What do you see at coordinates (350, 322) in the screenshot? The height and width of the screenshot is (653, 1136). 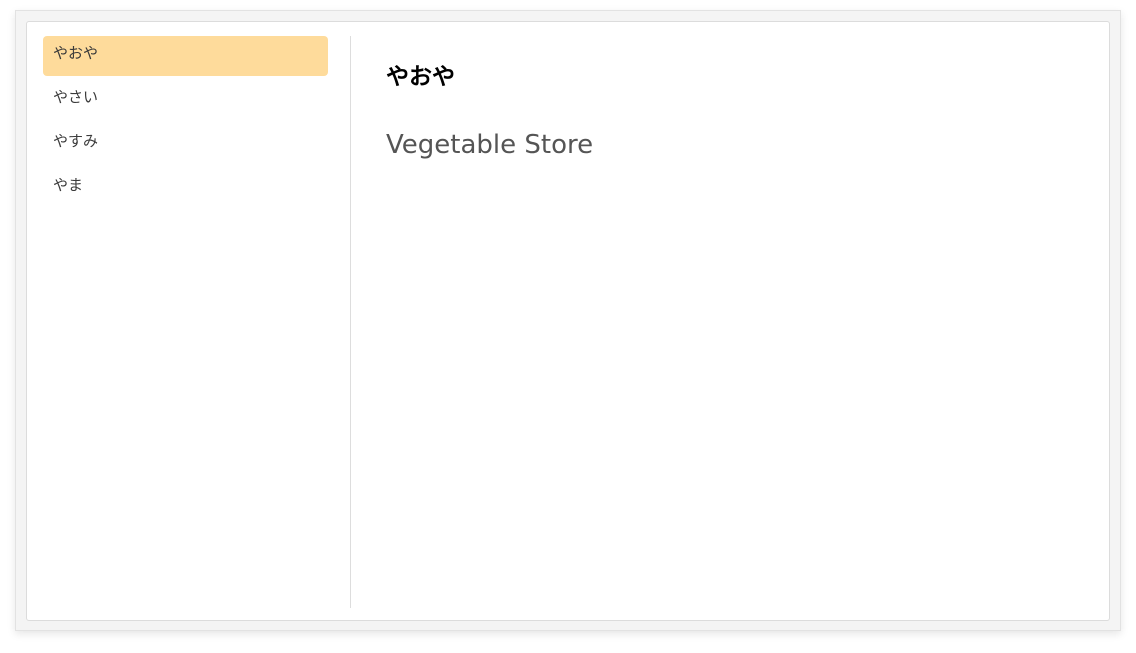 I see `sidebar-divider` at bounding box center [350, 322].